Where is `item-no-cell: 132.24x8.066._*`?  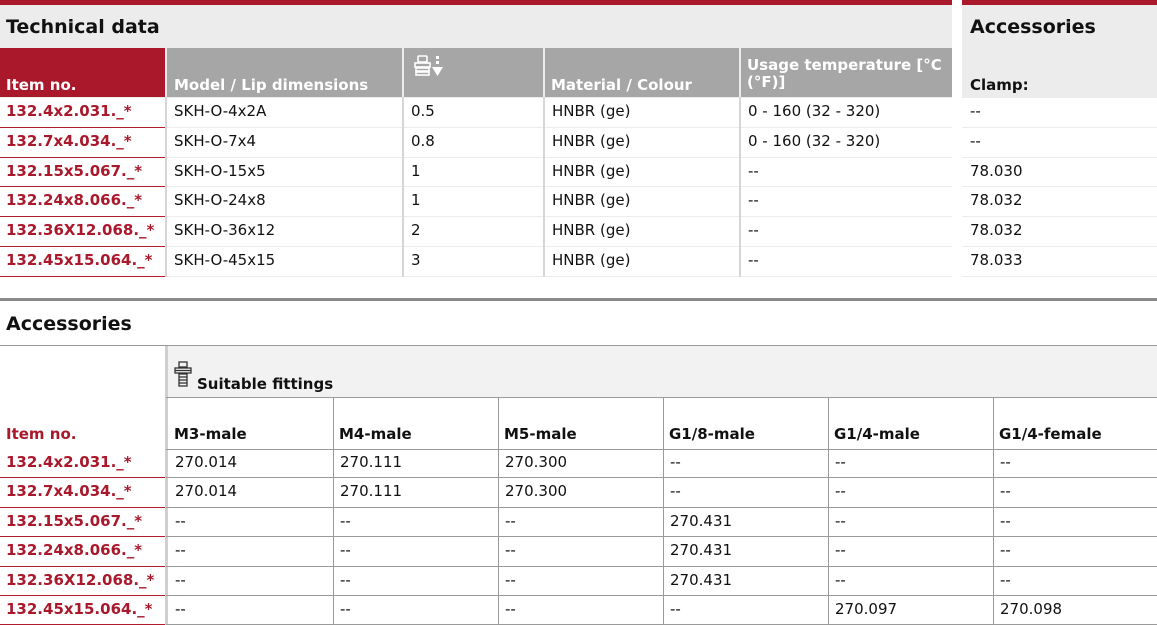 item-no-cell: 132.24x8.066._* is located at coordinates (82, 202).